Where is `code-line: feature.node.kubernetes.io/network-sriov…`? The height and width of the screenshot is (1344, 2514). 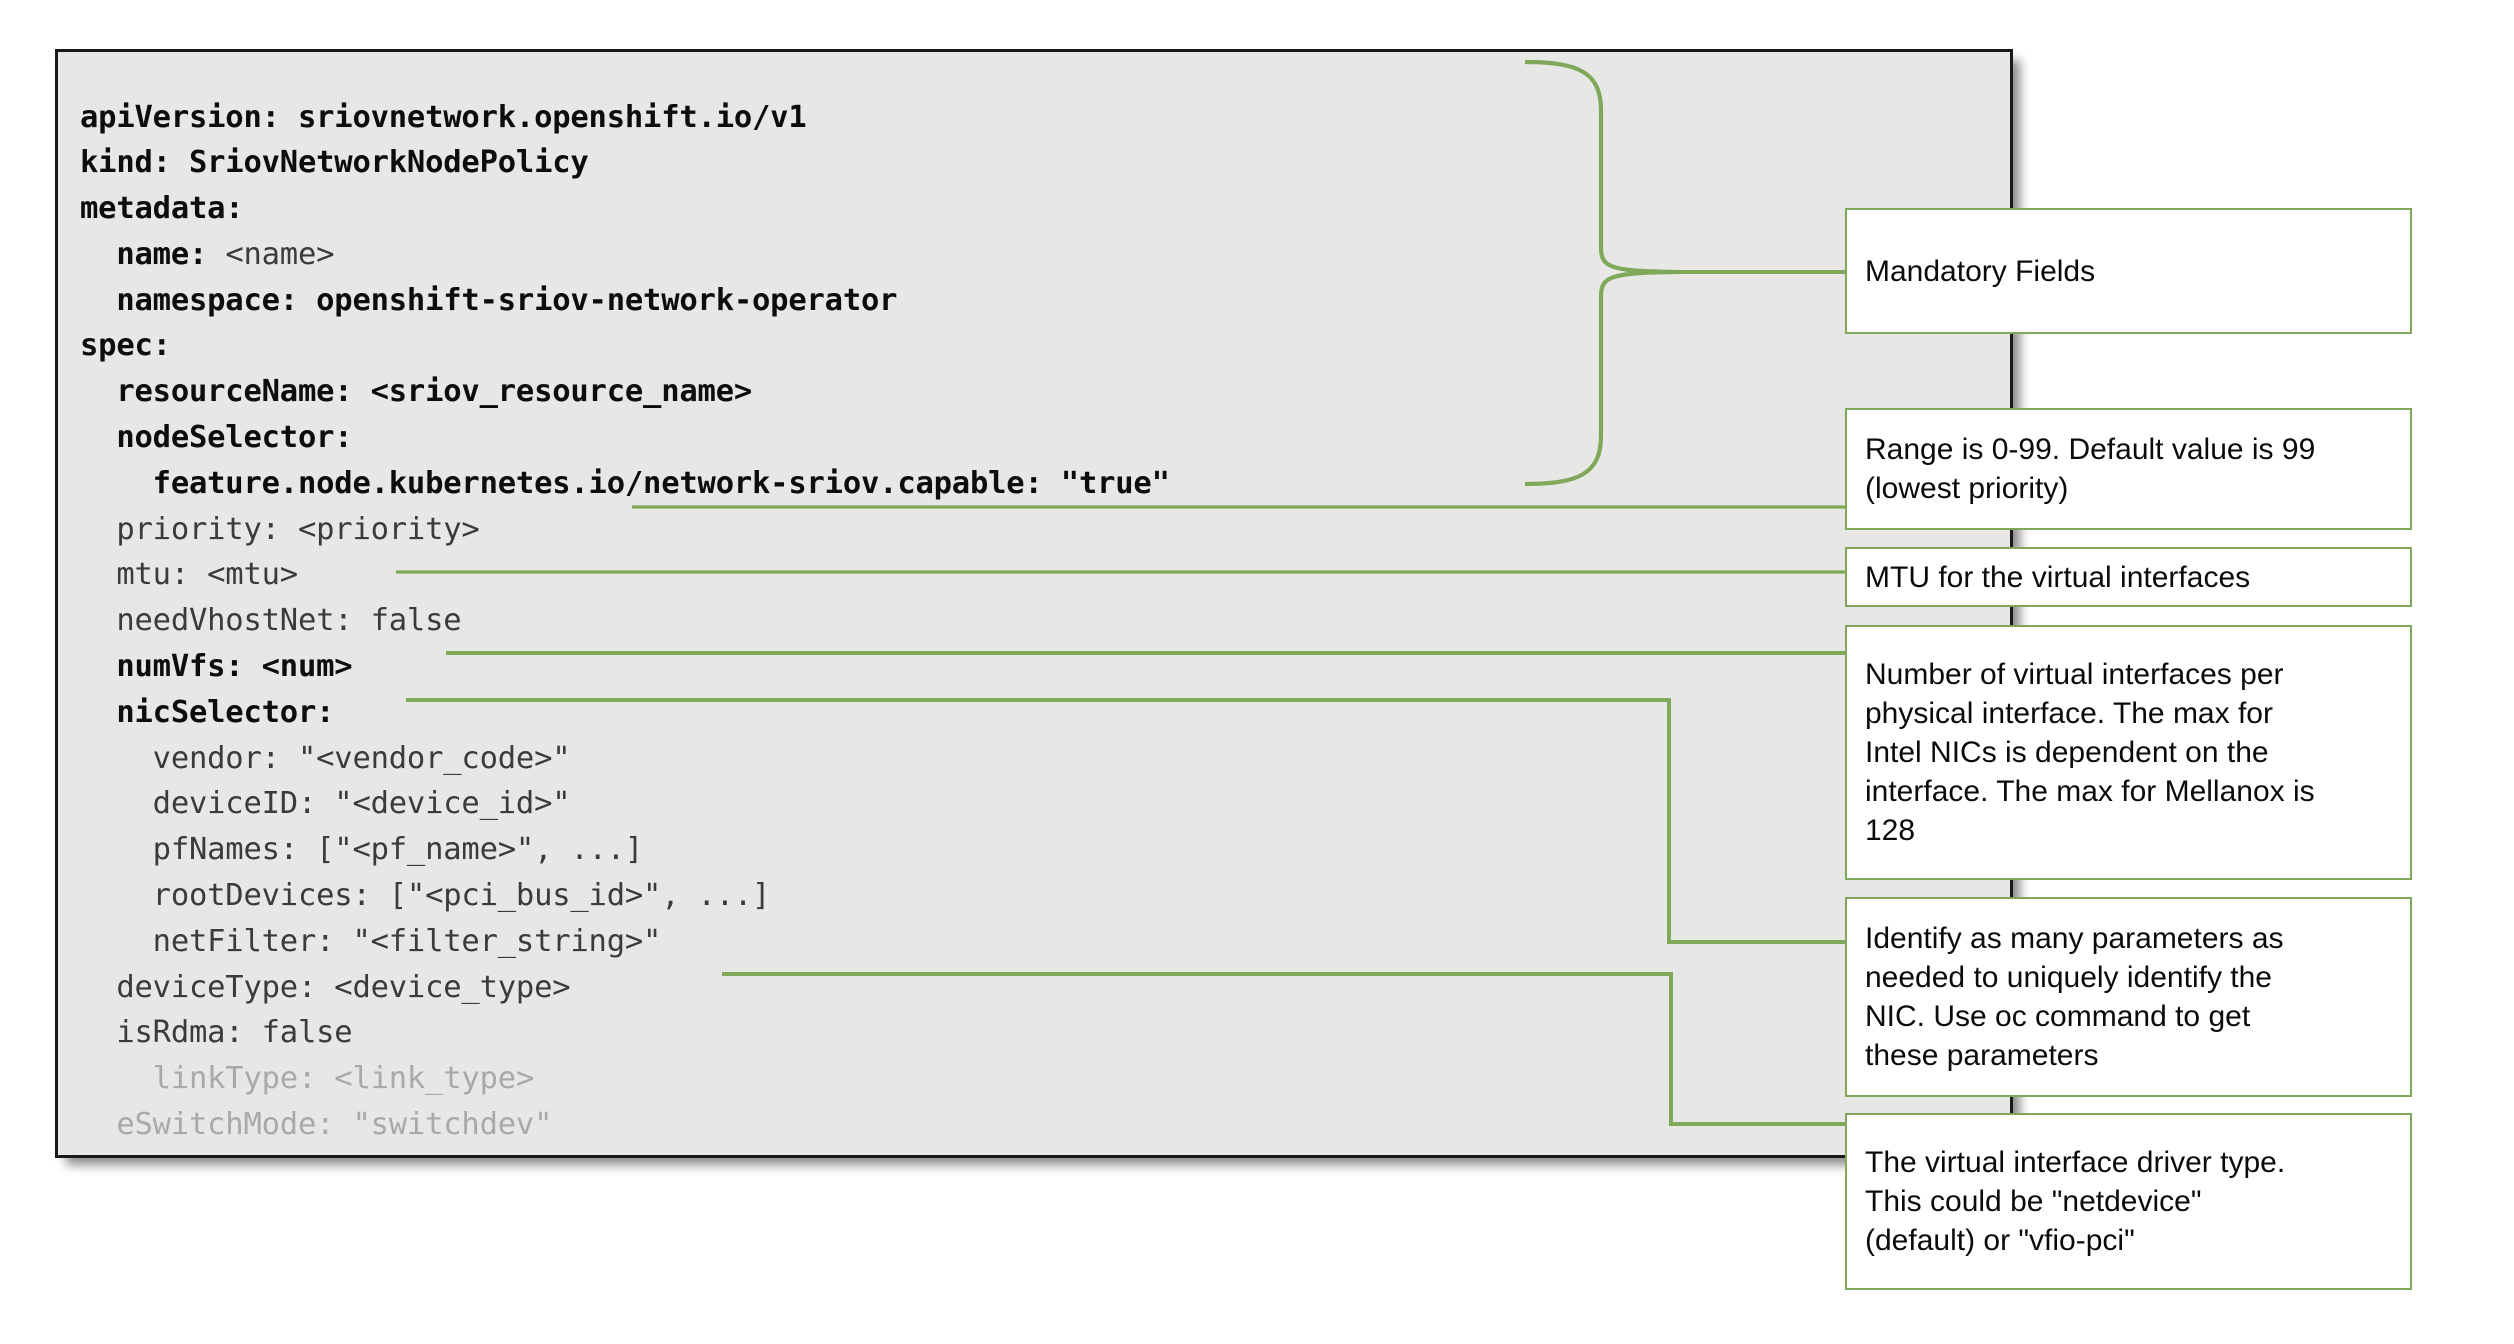 code-line: feature.node.kubernetes.io/network-sriov… is located at coordinates (625, 484).